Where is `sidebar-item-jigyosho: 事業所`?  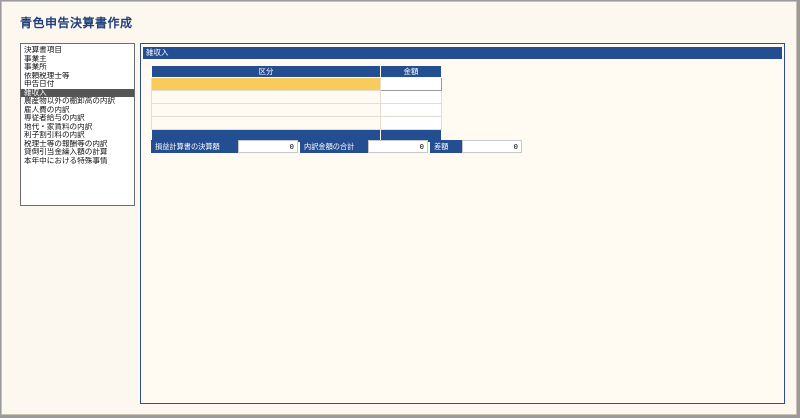 sidebar-item-jigyosho: 事業所 is located at coordinates (77, 67).